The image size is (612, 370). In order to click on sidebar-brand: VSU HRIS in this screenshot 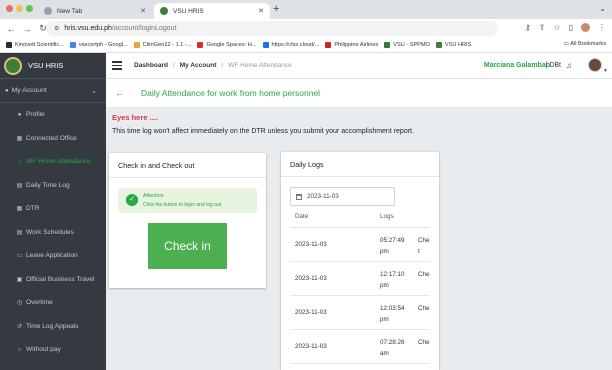, I will do `click(53, 66)`.